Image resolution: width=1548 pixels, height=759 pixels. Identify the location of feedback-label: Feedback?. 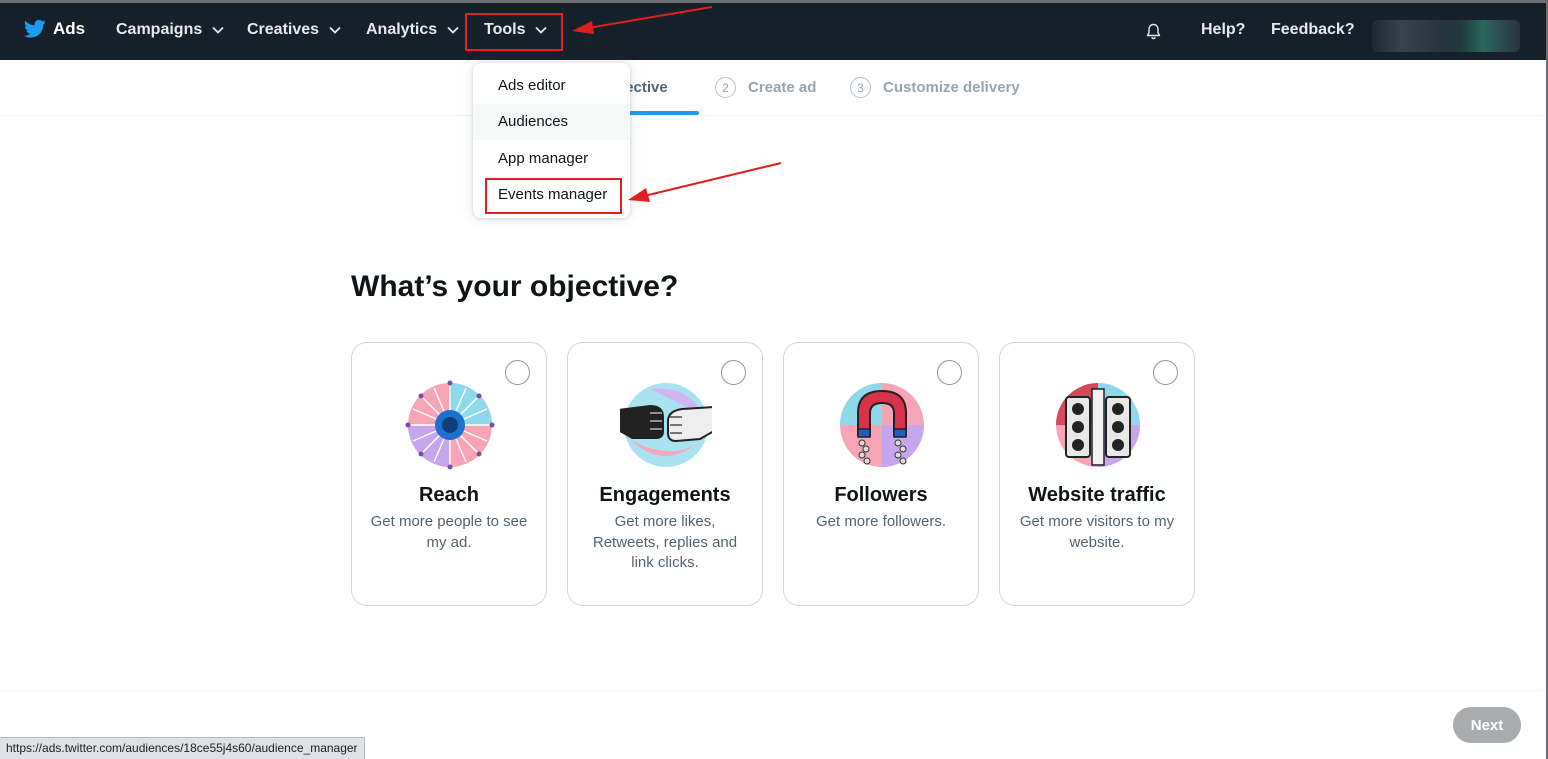
(1313, 29).